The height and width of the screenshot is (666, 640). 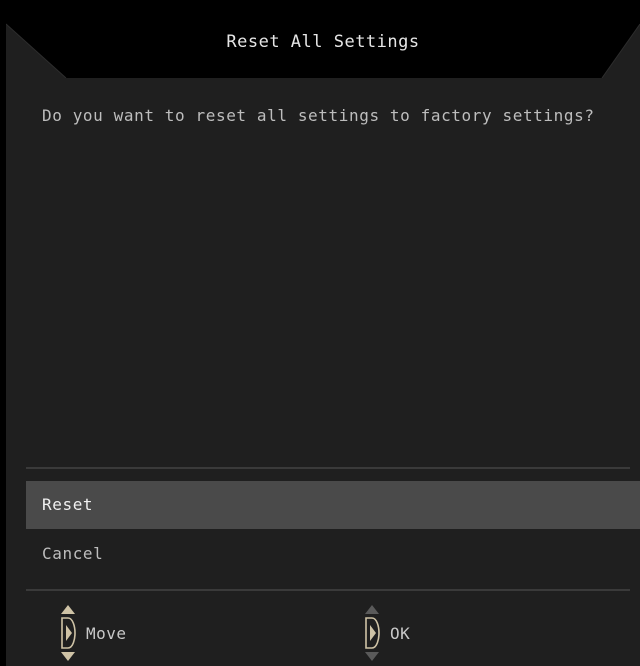 I want to click on joystick-up-down-icon, so click(x=68, y=633).